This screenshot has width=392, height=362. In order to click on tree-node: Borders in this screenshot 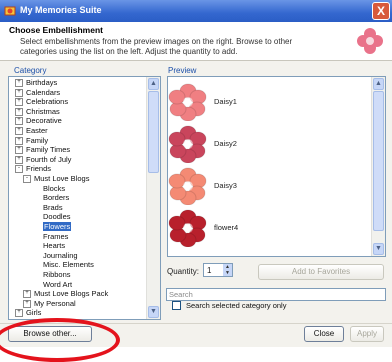, I will do `click(56, 197)`.